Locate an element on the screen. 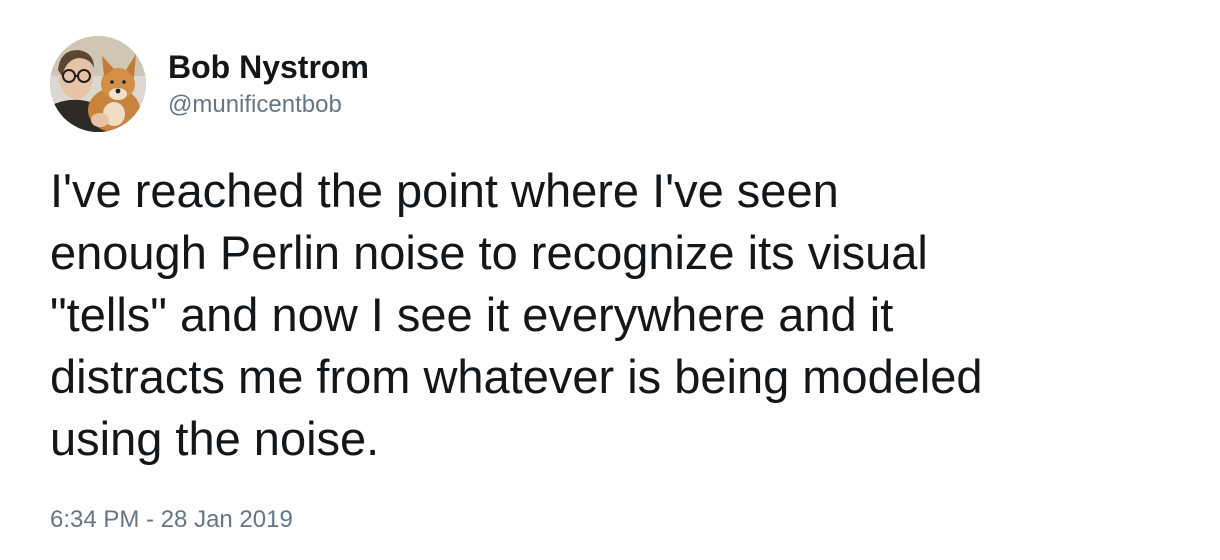 The image size is (1220, 560). tweet-timestamp: 6:34 PM - 28 Jan 2019 is located at coordinates (171, 520).